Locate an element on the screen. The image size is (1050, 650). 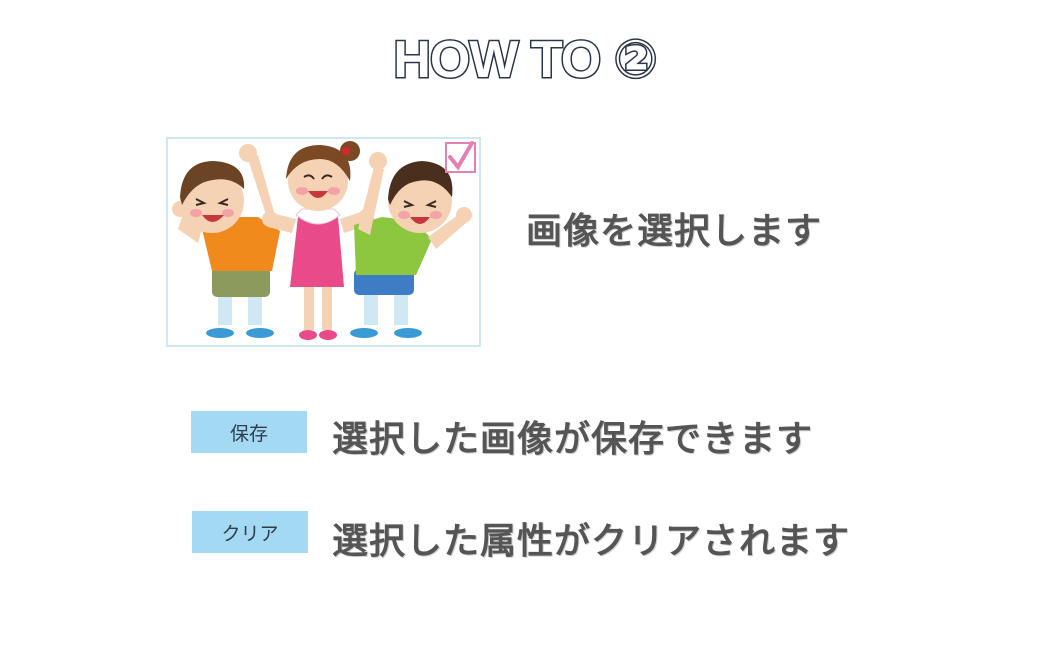
save-button: 保存 is located at coordinates (249, 432).